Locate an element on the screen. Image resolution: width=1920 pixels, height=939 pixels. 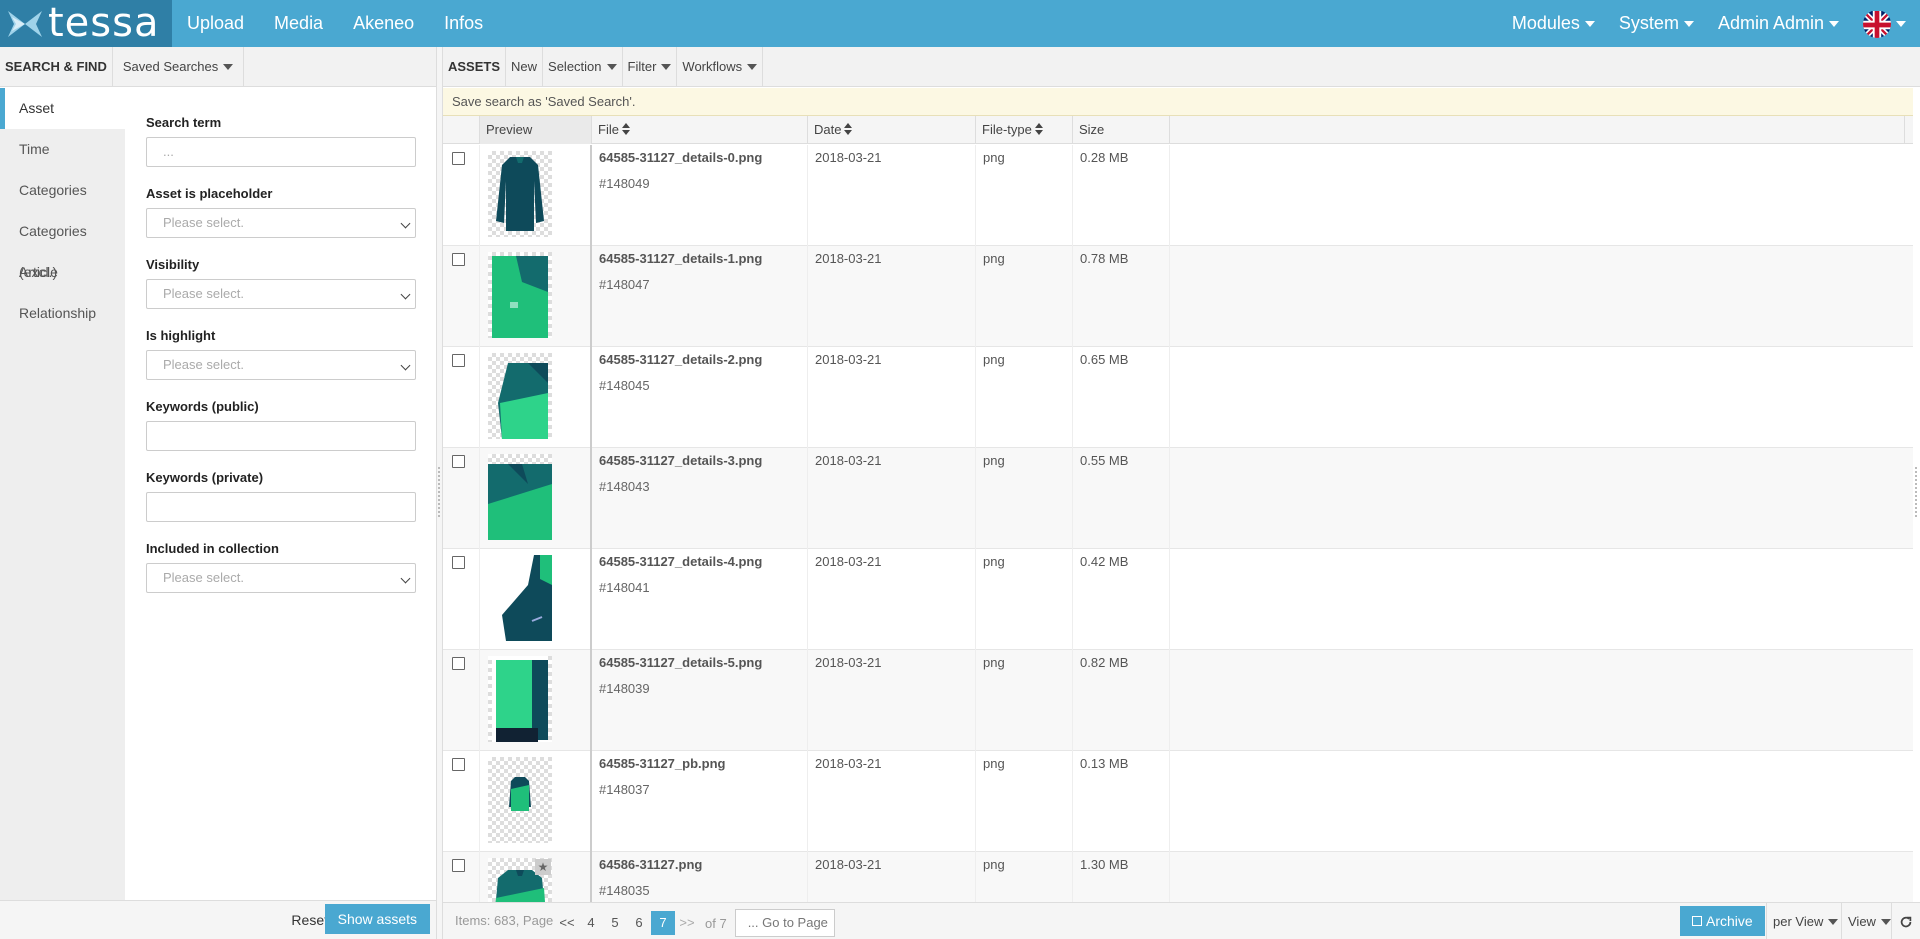
current-page-button: 7 is located at coordinates (663, 923).